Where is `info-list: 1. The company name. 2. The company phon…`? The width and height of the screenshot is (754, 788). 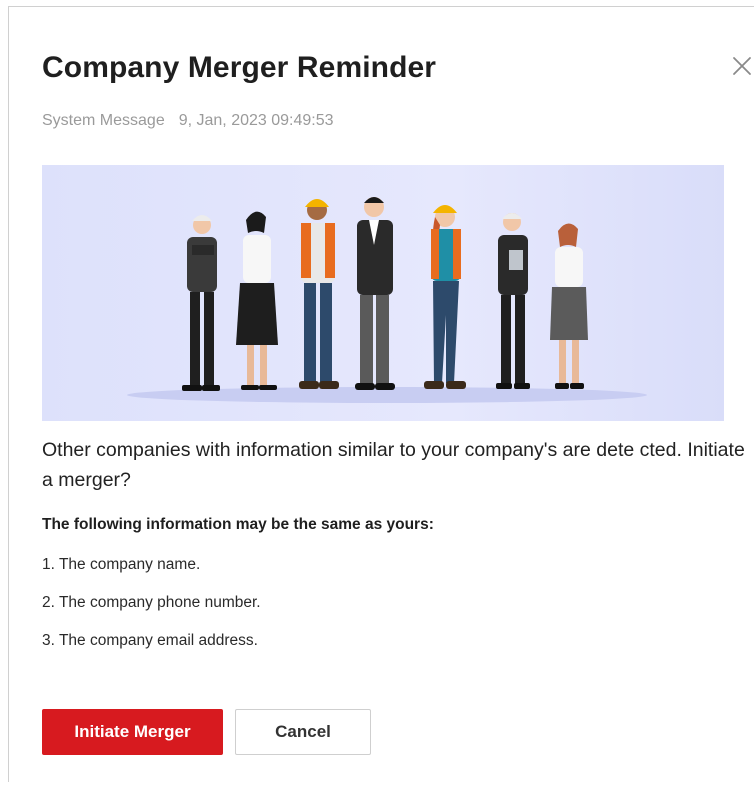 info-list: 1. The company name. 2. The company phon… is located at coordinates (151, 612).